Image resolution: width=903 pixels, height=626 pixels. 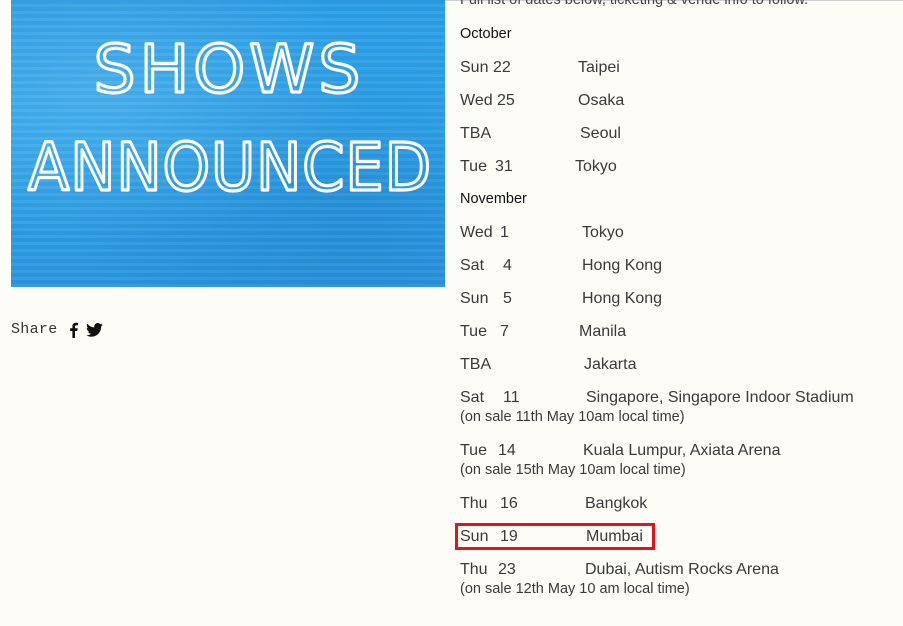 What do you see at coordinates (507, 450) in the screenshot?
I see `show-date: 14` at bounding box center [507, 450].